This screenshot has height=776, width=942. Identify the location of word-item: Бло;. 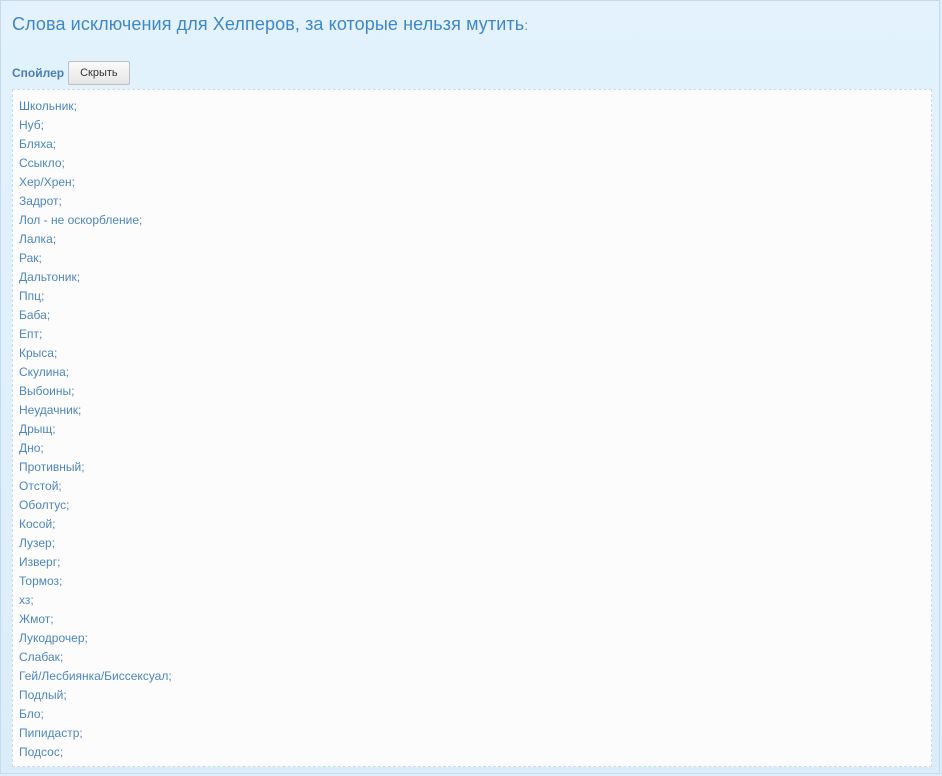
(31, 714).